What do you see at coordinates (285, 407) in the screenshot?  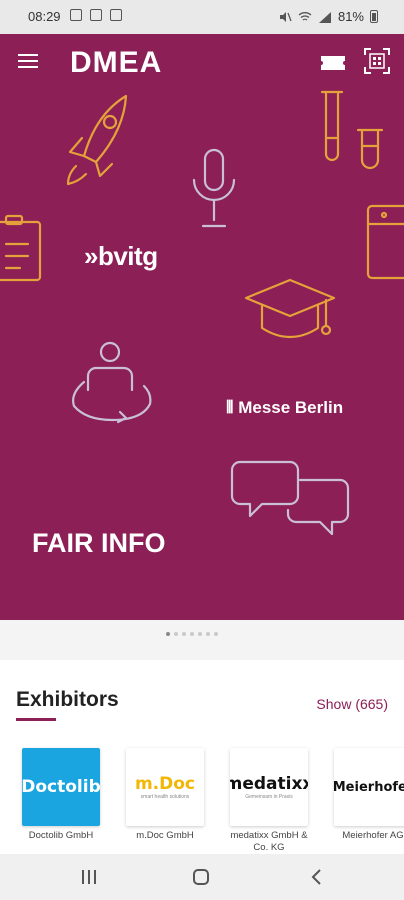 I see `sponsor-logo-messe-berlin: ⦀ Messe Berlin` at bounding box center [285, 407].